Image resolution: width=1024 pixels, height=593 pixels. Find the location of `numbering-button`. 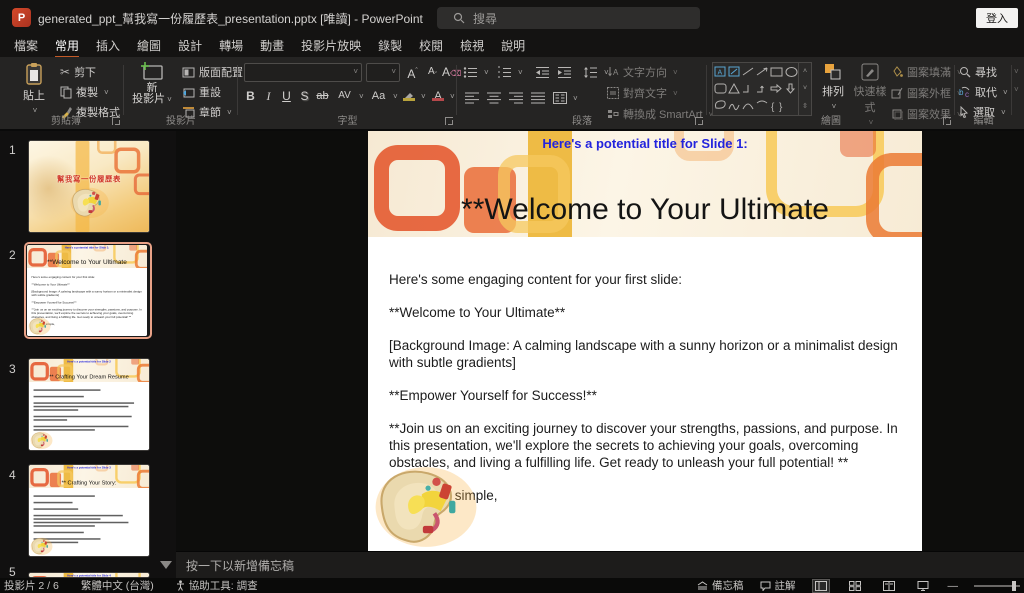

numbering-button is located at coordinates (510, 72).